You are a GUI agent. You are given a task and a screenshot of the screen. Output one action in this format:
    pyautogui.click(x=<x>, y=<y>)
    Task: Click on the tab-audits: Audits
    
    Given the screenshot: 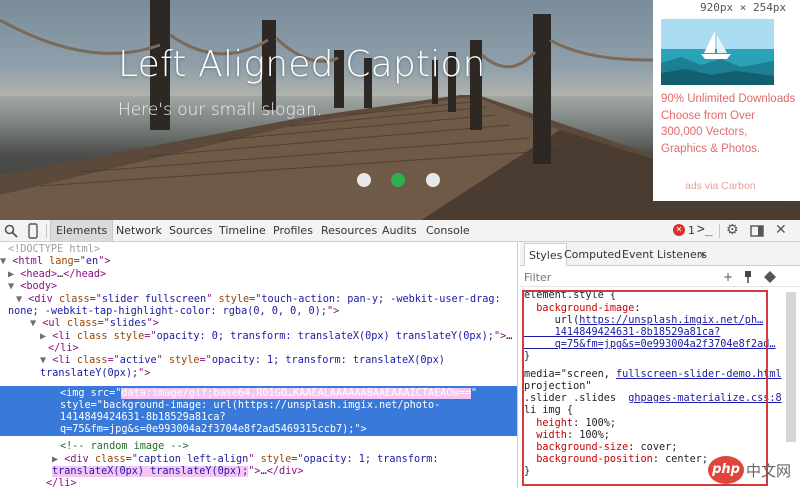 What is the action you would take?
    pyautogui.click(x=399, y=230)
    